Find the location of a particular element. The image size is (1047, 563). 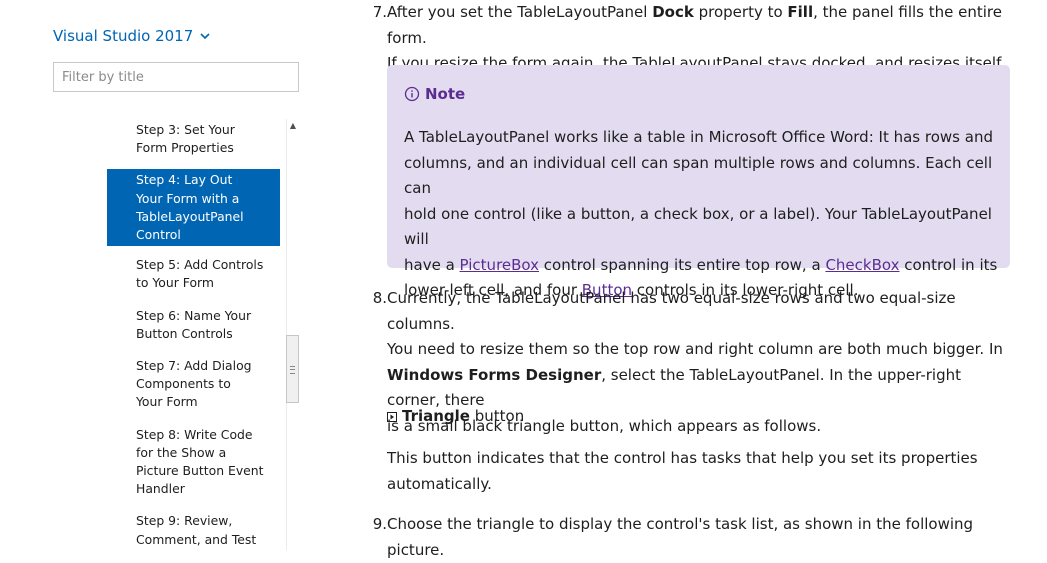

toc-item-label: Control is located at coordinates (158, 234).